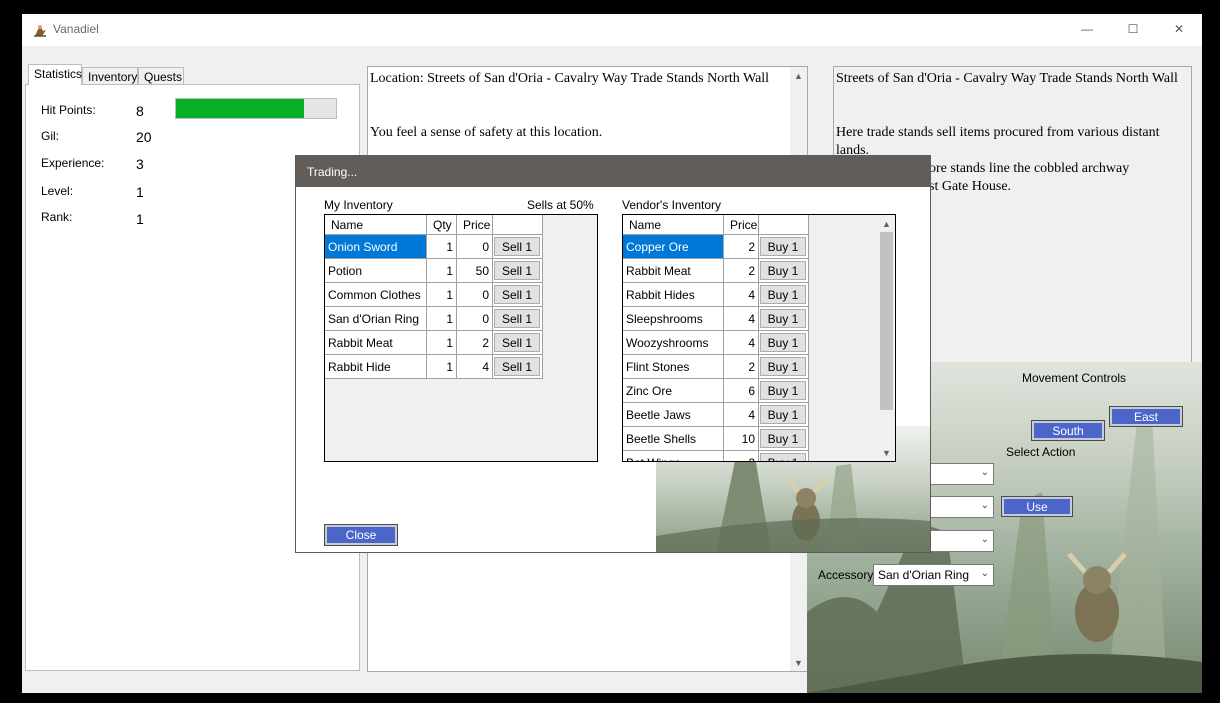 This screenshot has height=703, width=1220. What do you see at coordinates (1133, 29) in the screenshot?
I see `maximize-button: ☐` at bounding box center [1133, 29].